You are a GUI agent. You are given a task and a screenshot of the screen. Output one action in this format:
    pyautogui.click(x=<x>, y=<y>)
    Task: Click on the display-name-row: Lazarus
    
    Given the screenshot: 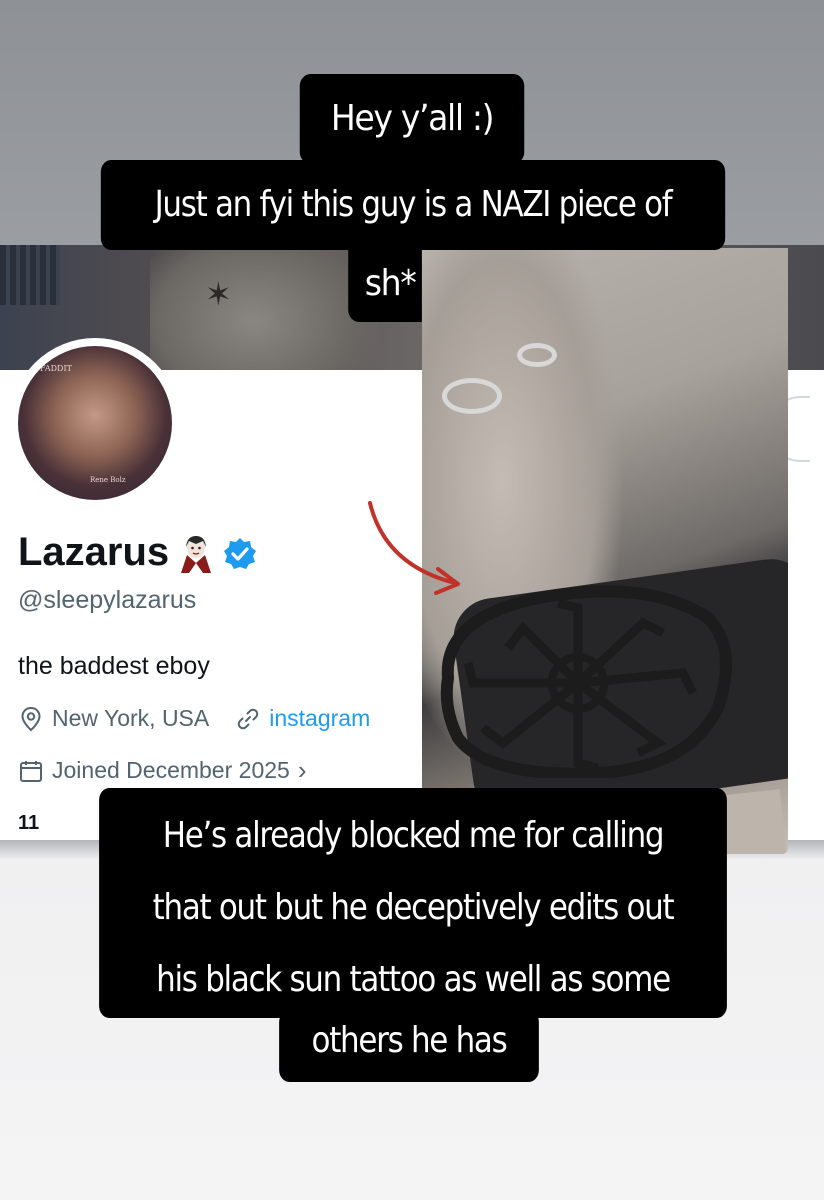 What is the action you would take?
    pyautogui.click(x=137, y=552)
    